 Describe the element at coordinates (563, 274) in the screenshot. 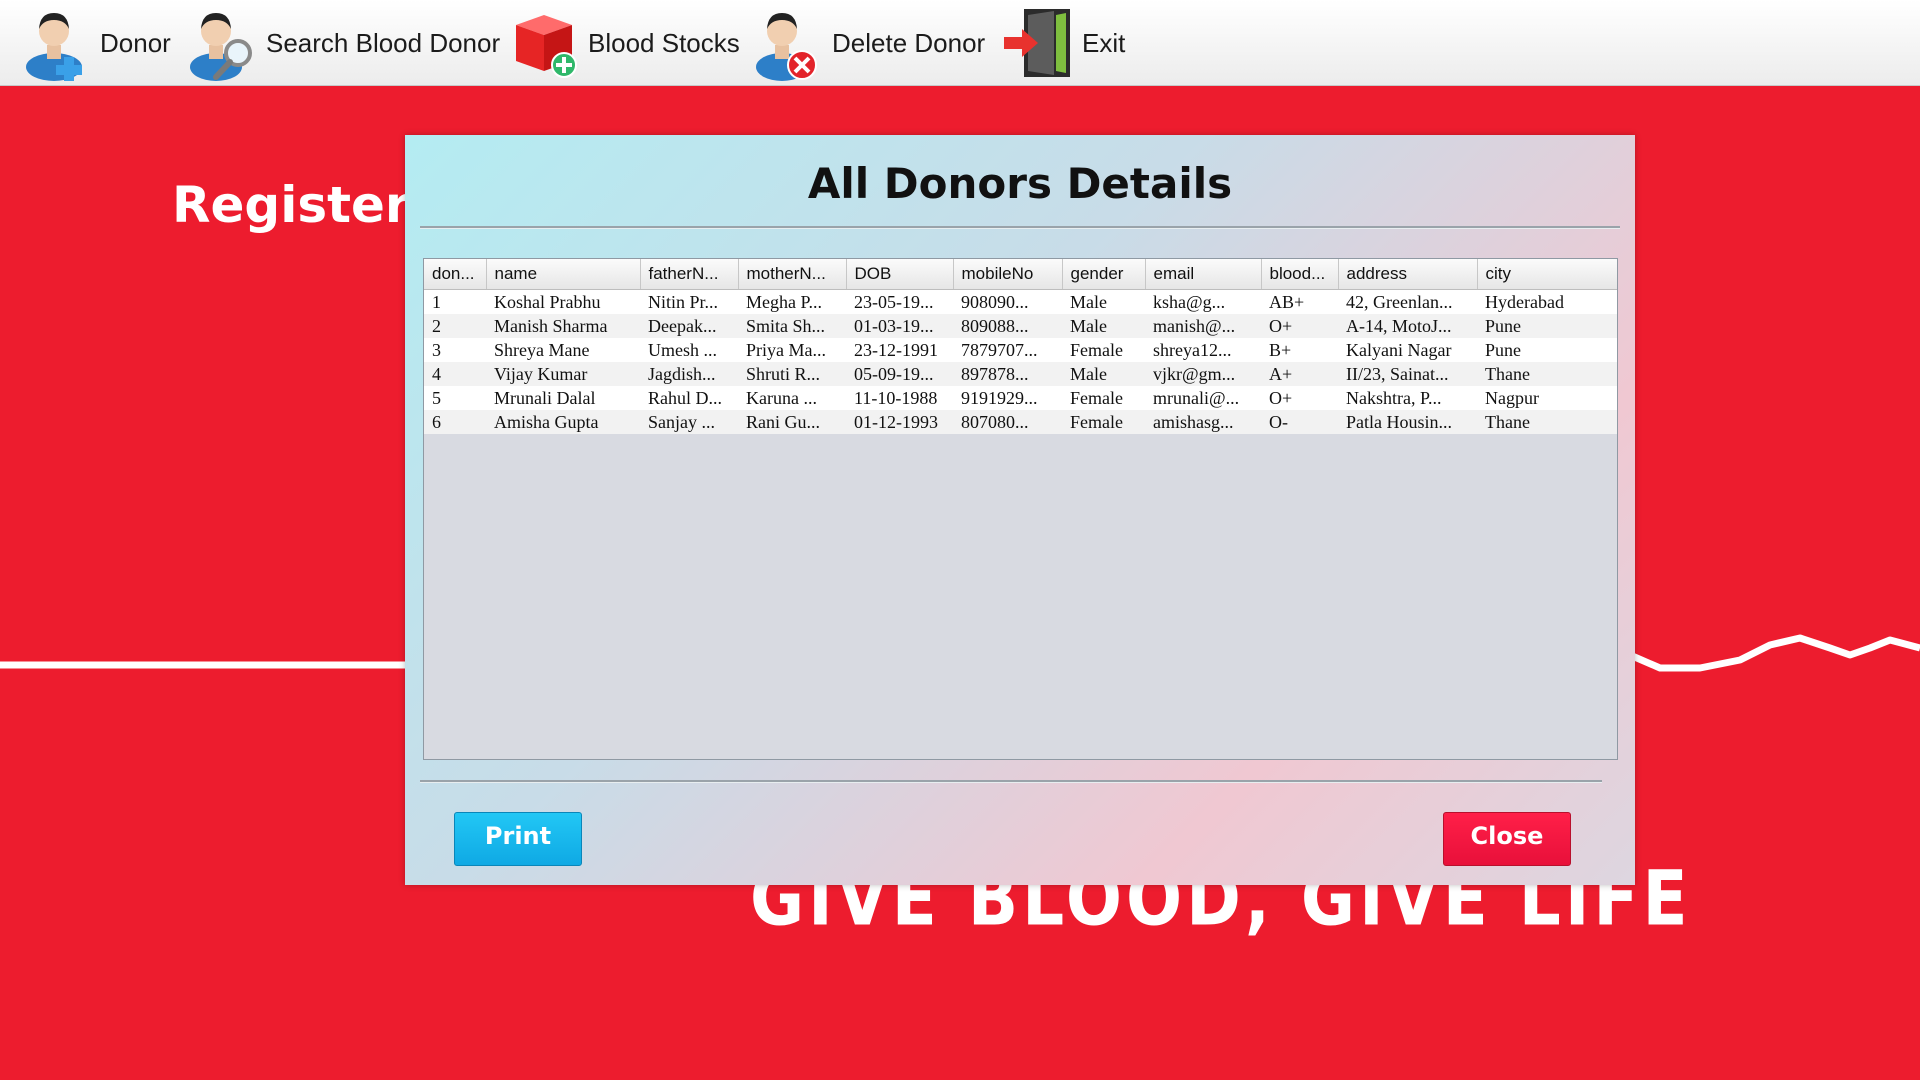

I see `column-header-name: name` at that location.